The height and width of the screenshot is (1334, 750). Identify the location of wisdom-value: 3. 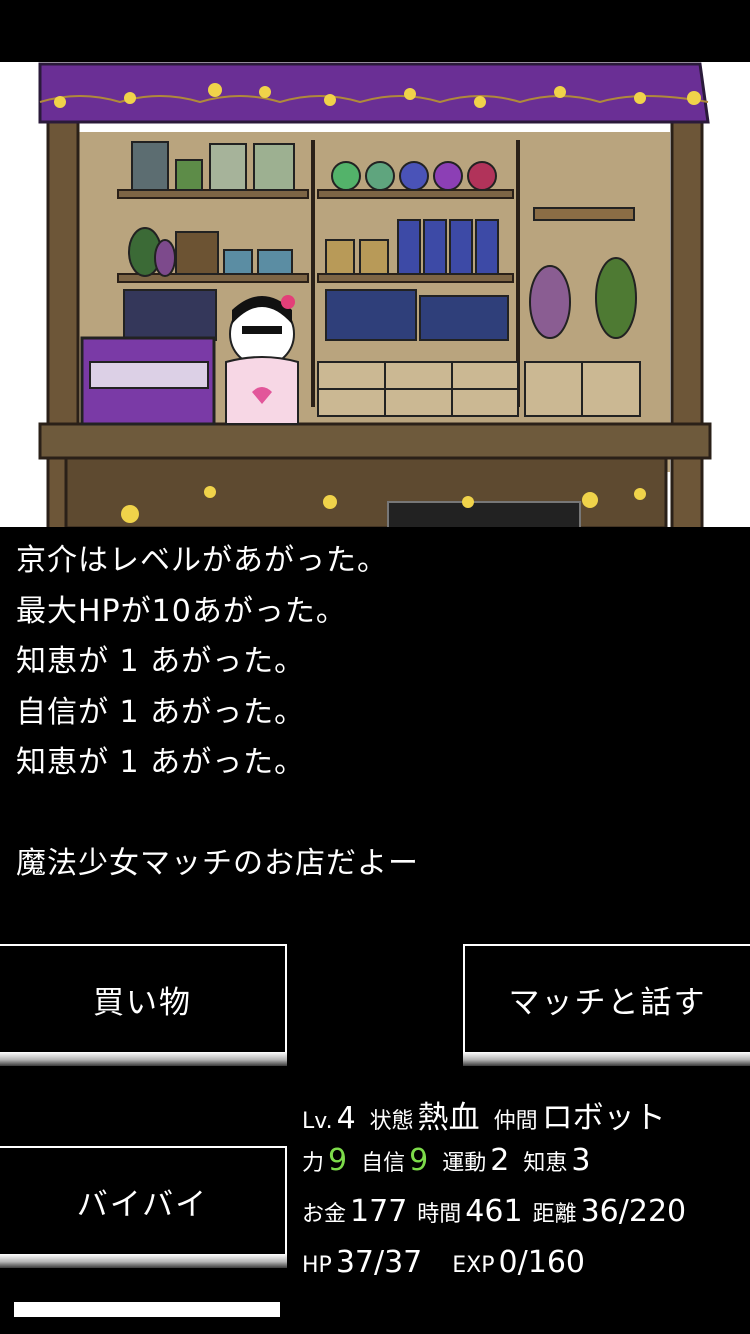
(581, 1160).